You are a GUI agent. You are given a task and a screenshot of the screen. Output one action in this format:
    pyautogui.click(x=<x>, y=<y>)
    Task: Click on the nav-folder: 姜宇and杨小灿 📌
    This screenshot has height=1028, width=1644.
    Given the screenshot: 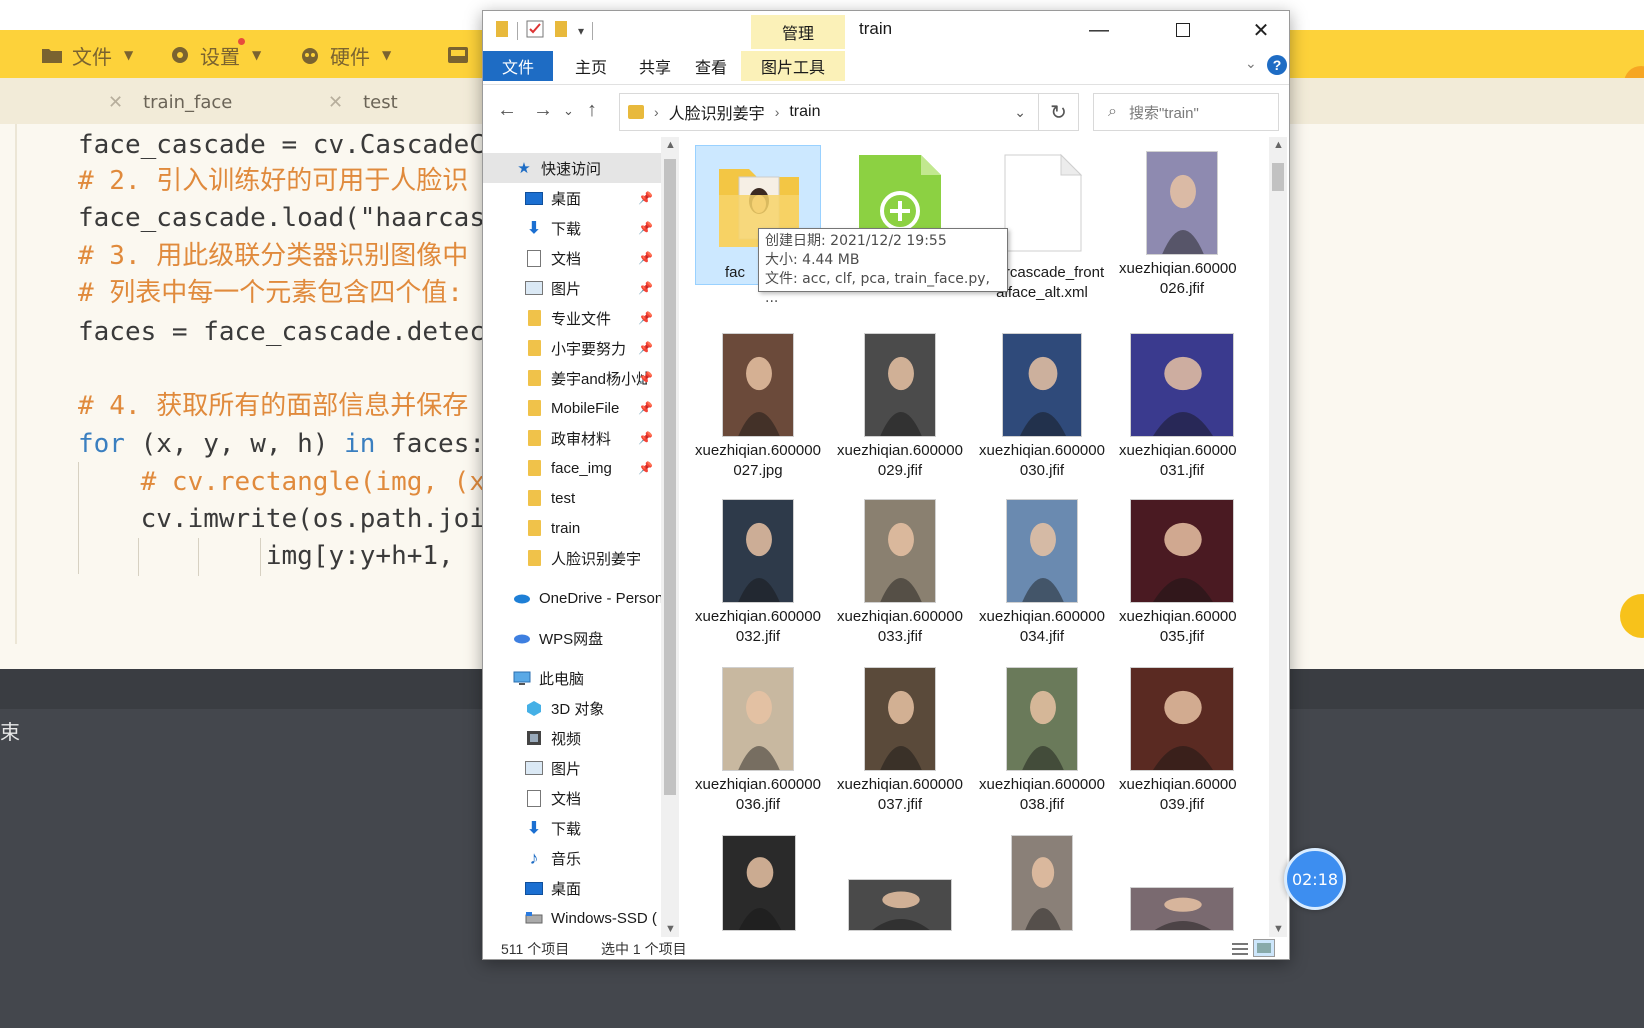 What is the action you would take?
    pyautogui.click(x=572, y=378)
    